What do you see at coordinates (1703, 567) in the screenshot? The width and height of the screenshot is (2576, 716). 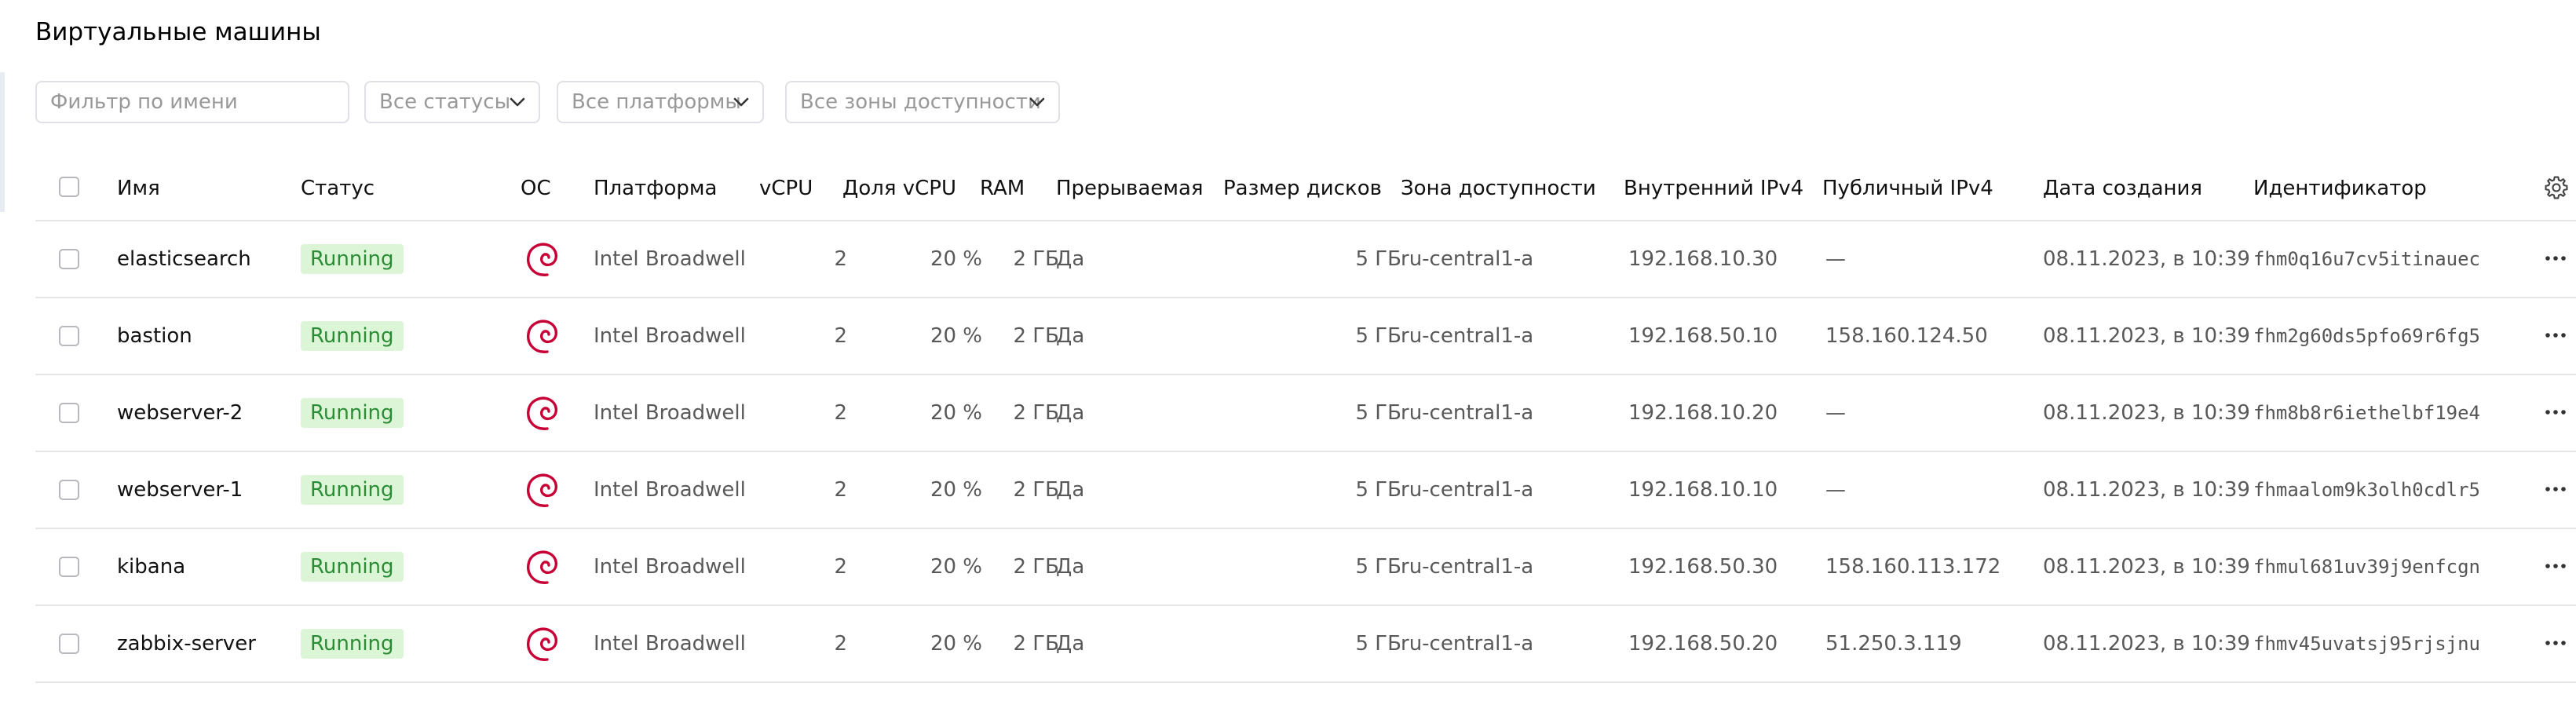 I see `internal-ip-cell: 192.168.50.30` at bounding box center [1703, 567].